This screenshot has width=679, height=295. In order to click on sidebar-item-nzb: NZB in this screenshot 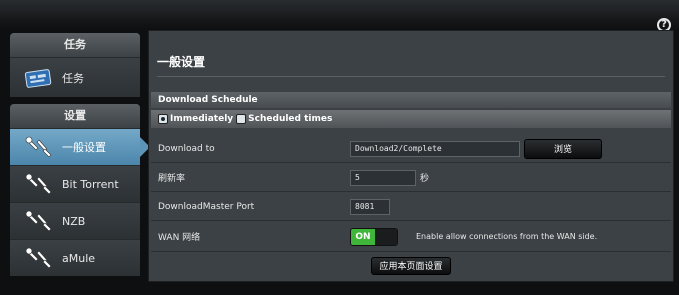, I will do `click(75, 220)`.